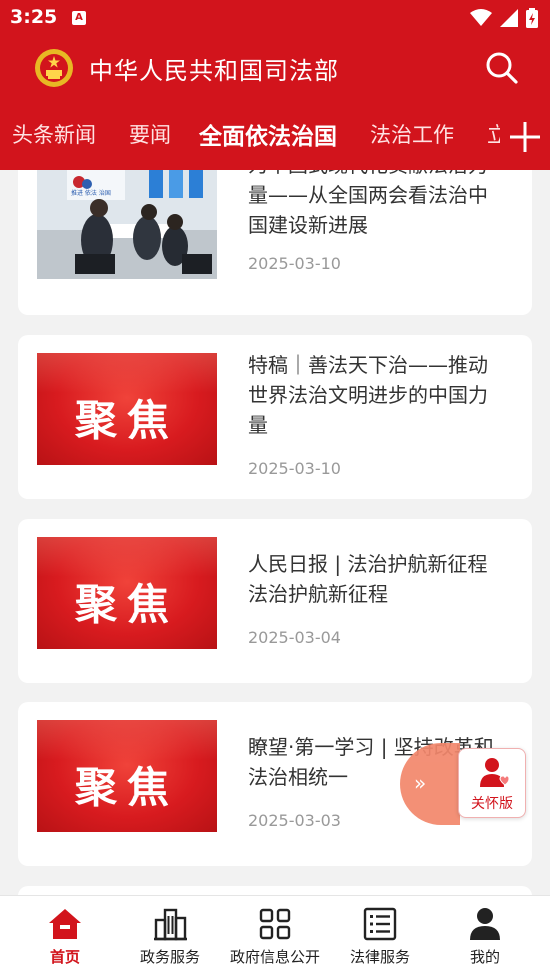  What do you see at coordinates (375, 205) in the screenshot?
I see `article-title: 为中国式现代化贡献法治力量——从全国两会看法治中国建设新进展` at bounding box center [375, 205].